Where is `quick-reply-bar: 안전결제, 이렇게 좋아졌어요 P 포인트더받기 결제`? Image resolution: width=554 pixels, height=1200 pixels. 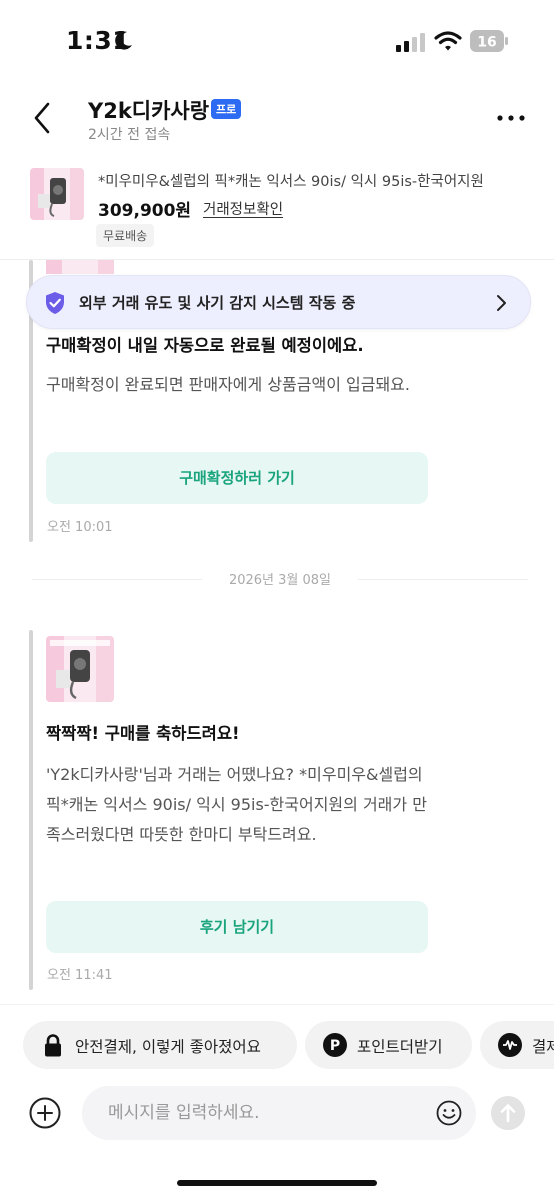
quick-reply-bar: 안전결제, 이렇게 좋아졌어요 P 포인트더받기 결제 is located at coordinates (277, 1042).